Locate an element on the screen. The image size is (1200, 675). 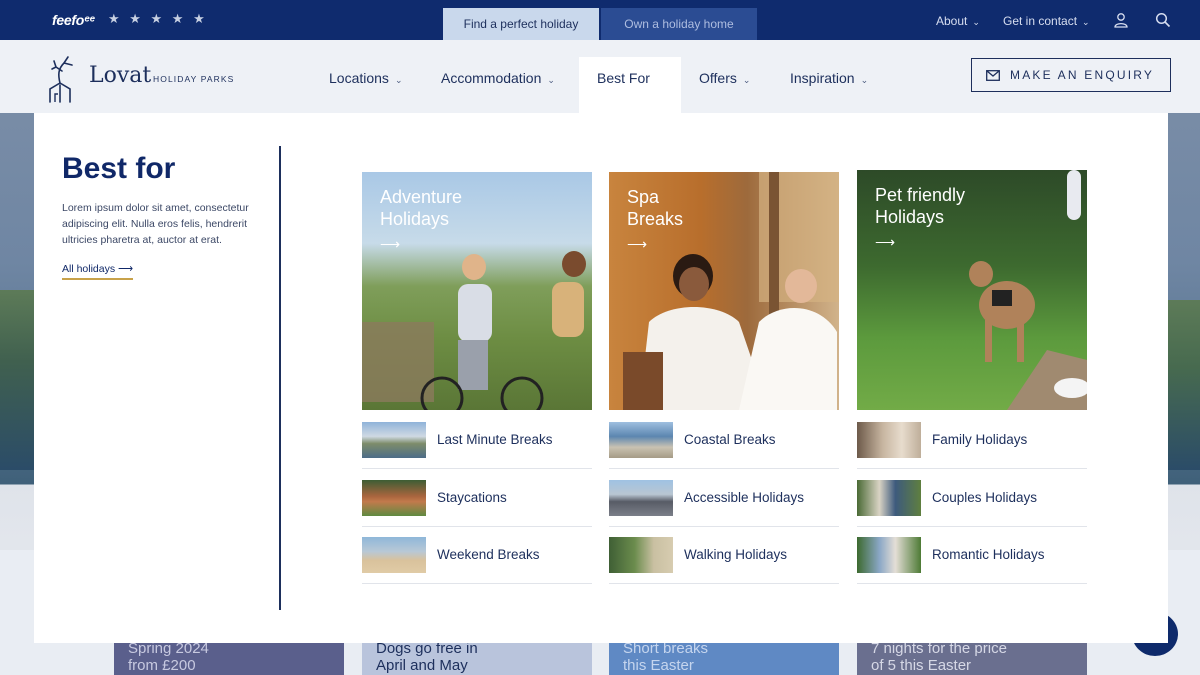
menu-link-couples-holidays: Couples Holidays is located at coordinates (972, 498).